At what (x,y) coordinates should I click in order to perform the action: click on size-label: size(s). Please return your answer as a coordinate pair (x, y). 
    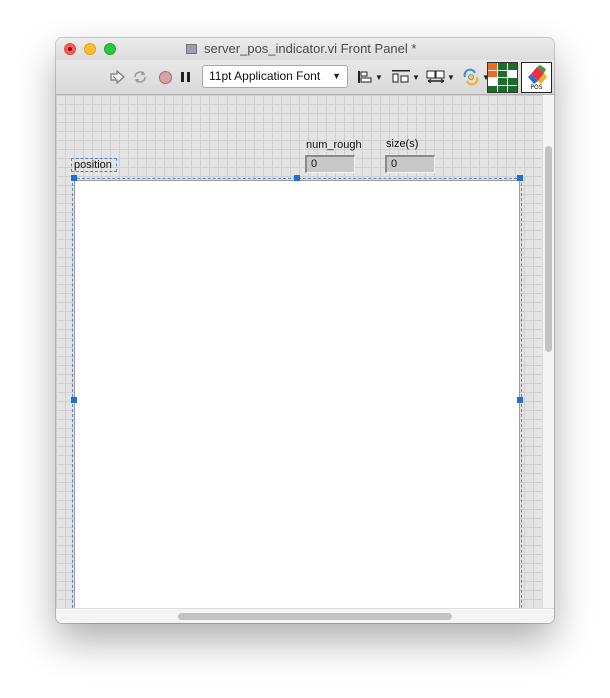
    Looking at the image, I should click on (402, 144).